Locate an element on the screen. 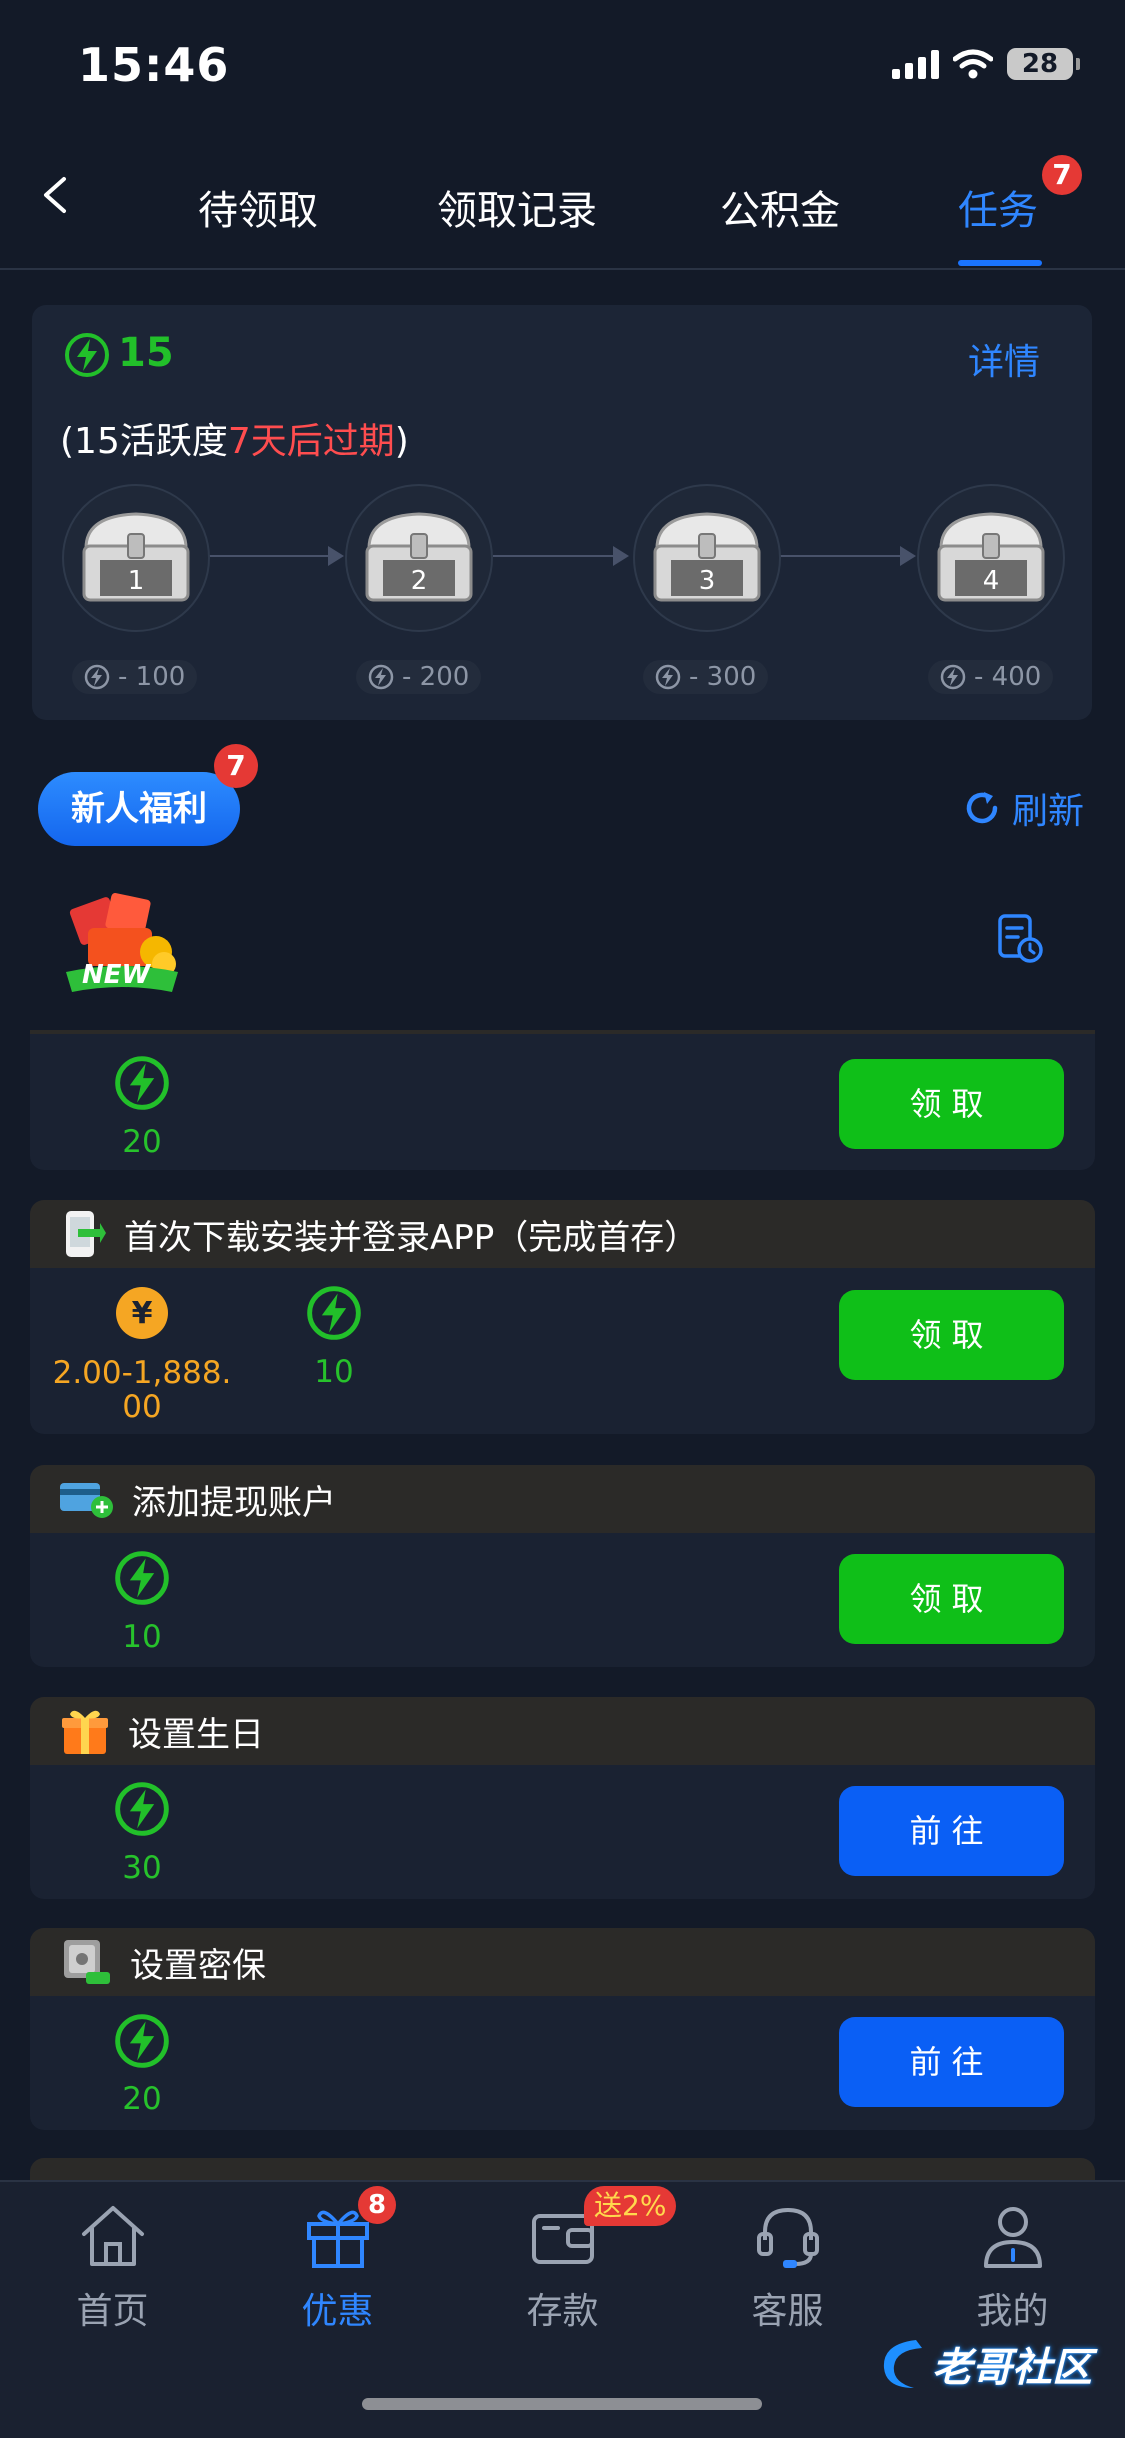  task-header: 首次下载安装并登录APP（完成首存） is located at coordinates (562, 1234).